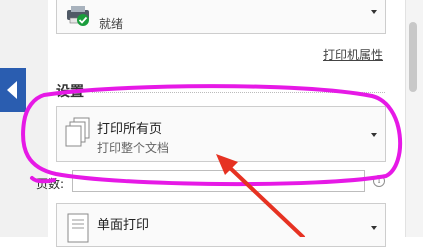 This screenshot has height=247, width=423. What do you see at coordinates (111, 24) in the screenshot?
I see `printer-status: 就绪` at bounding box center [111, 24].